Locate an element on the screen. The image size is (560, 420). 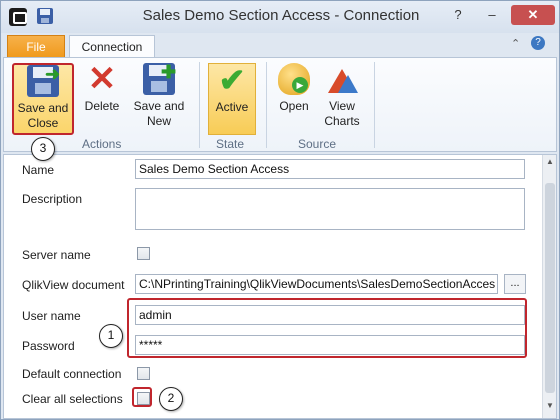
delete-button: ✕ Delete is located at coordinates (102, 97).